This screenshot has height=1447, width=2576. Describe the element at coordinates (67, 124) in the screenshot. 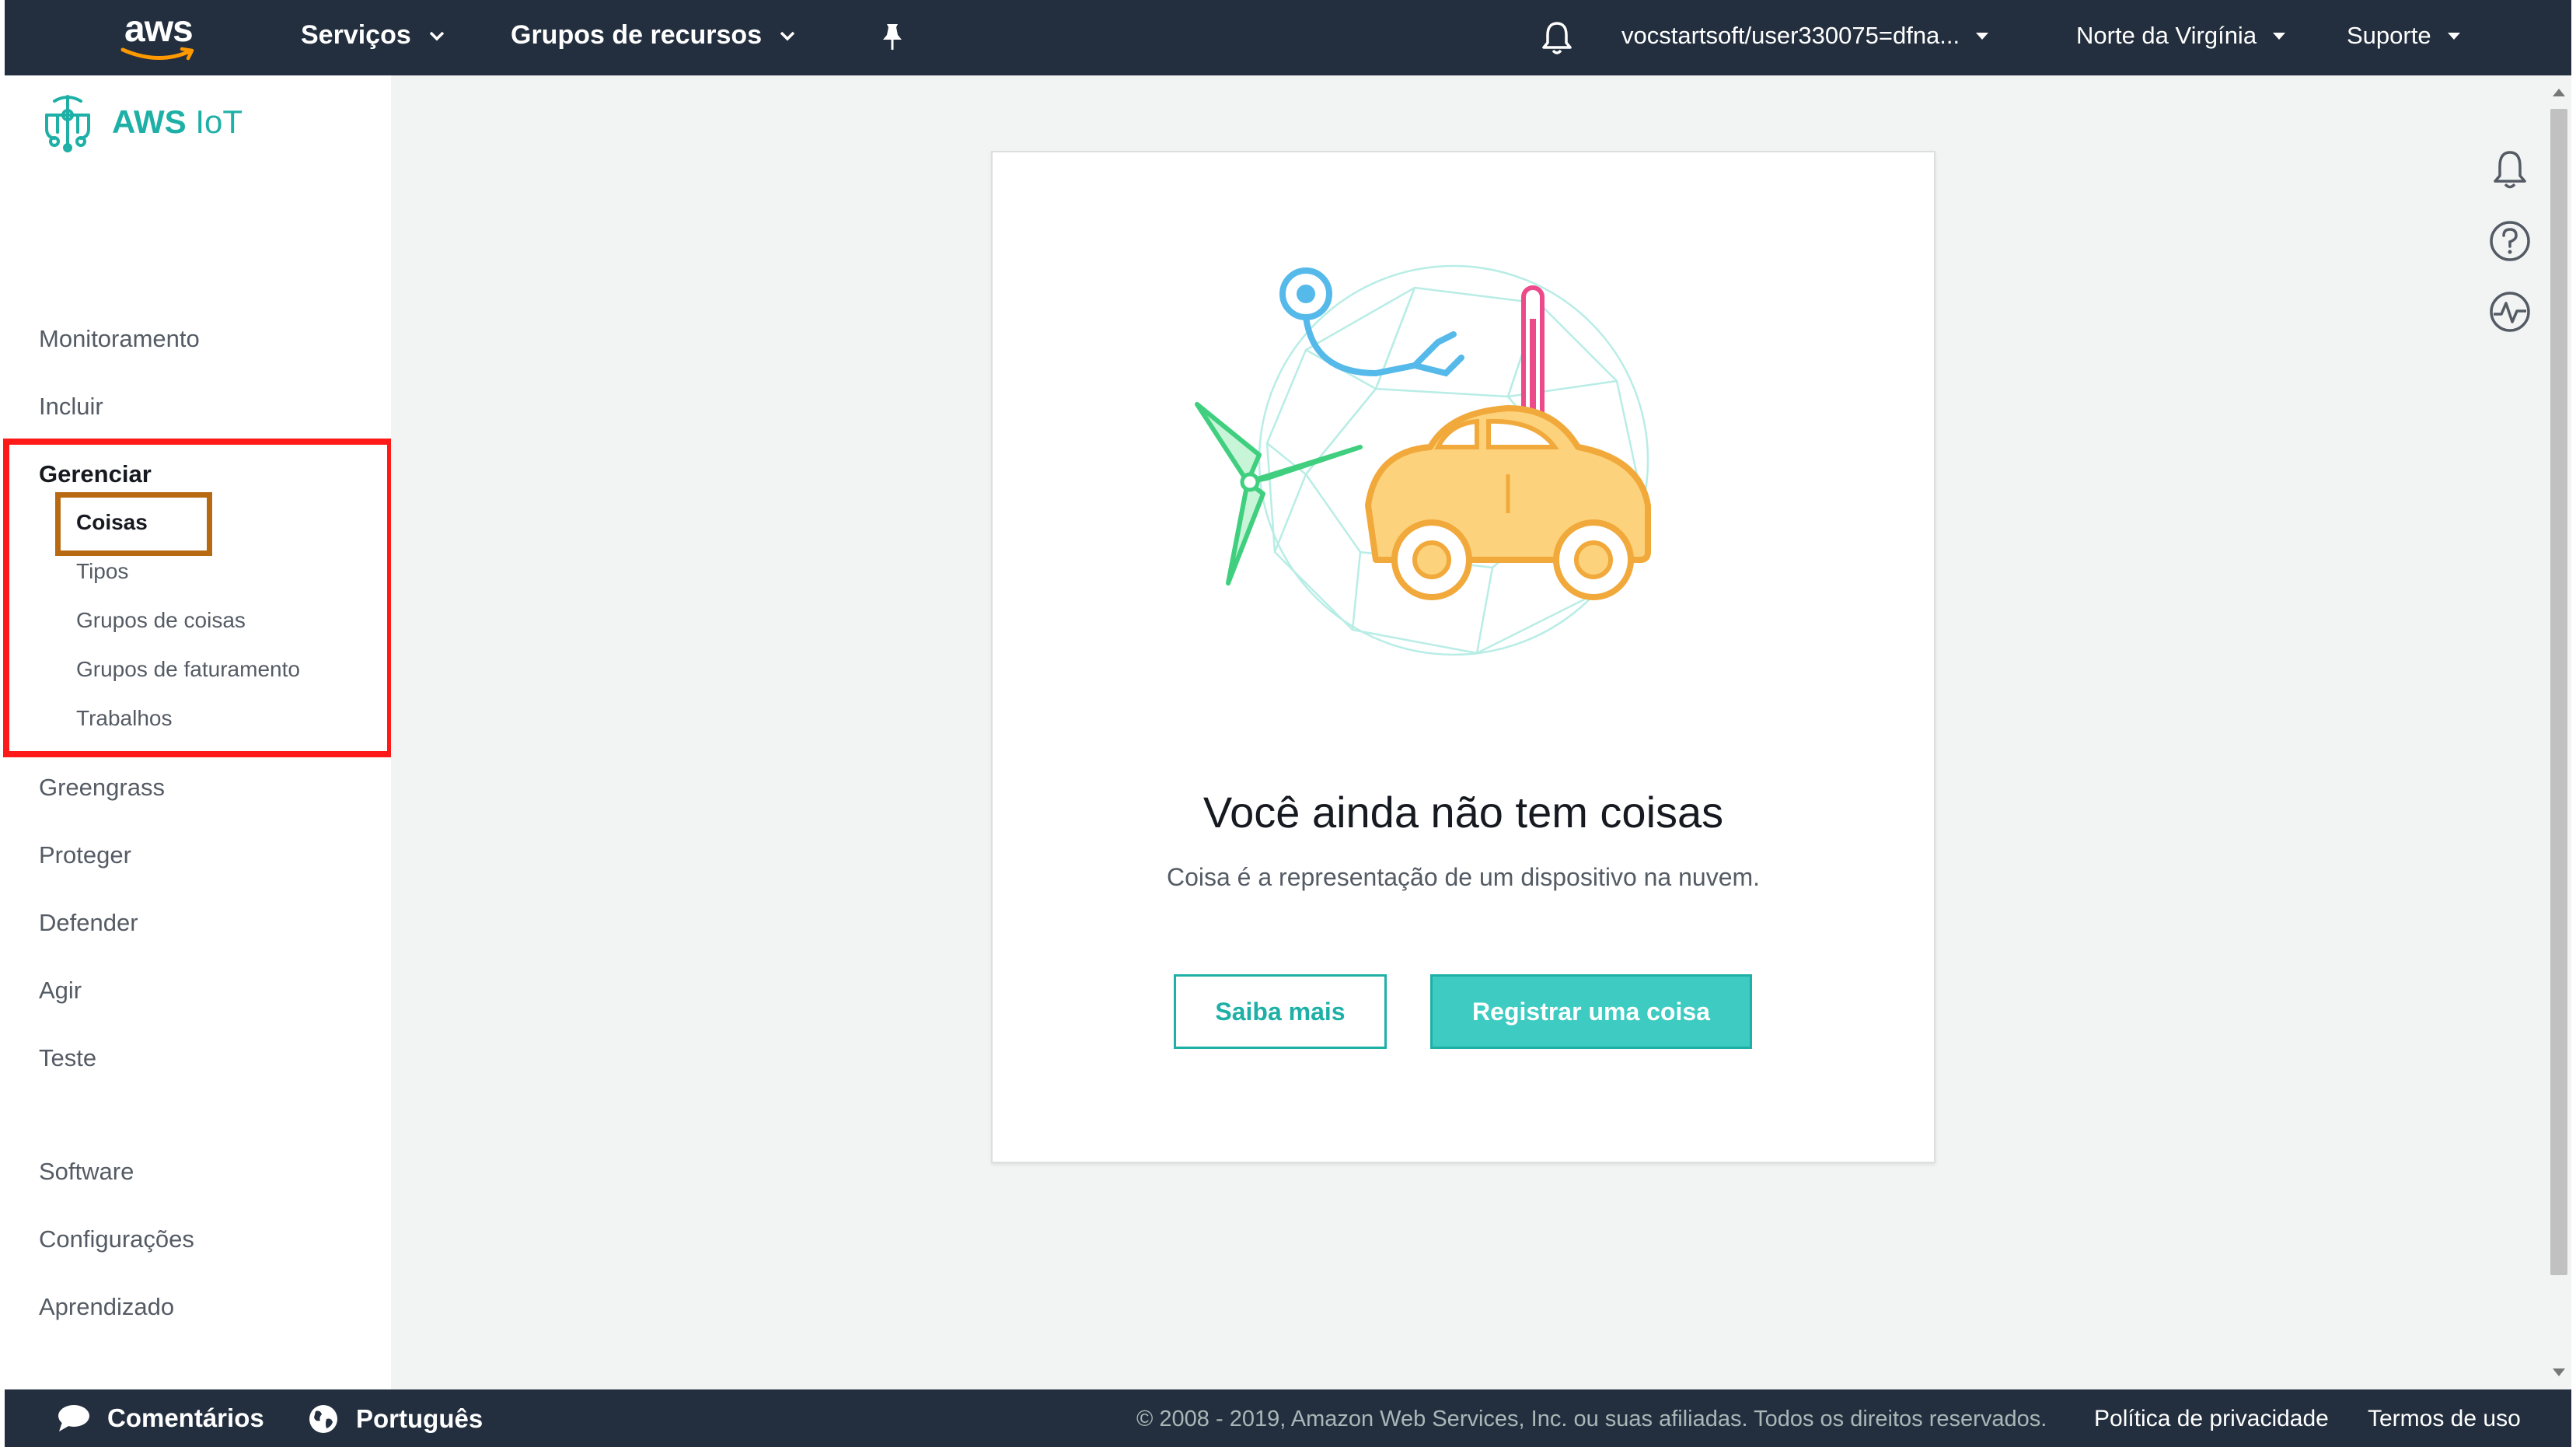

I see `aws-iot-logo-icon` at that location.